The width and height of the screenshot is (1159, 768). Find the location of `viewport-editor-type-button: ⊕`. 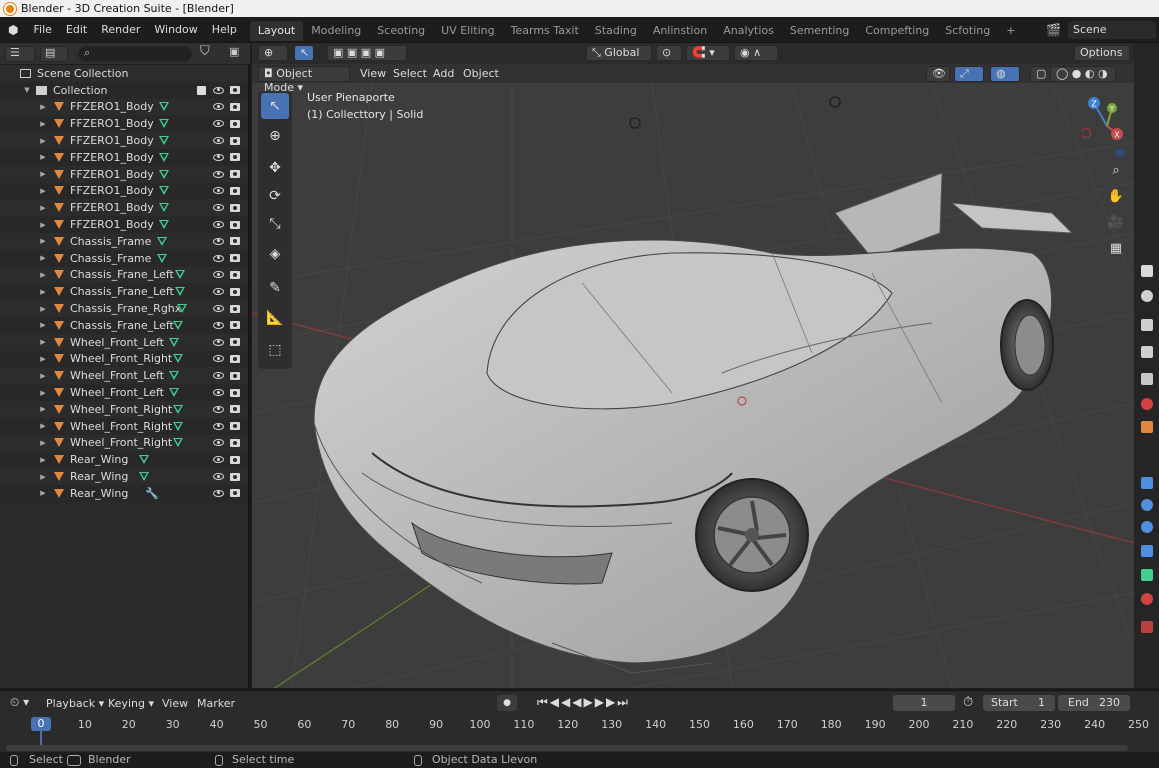

viewport-editor-type-button: ⊕ is located at coordinates (273, 53).